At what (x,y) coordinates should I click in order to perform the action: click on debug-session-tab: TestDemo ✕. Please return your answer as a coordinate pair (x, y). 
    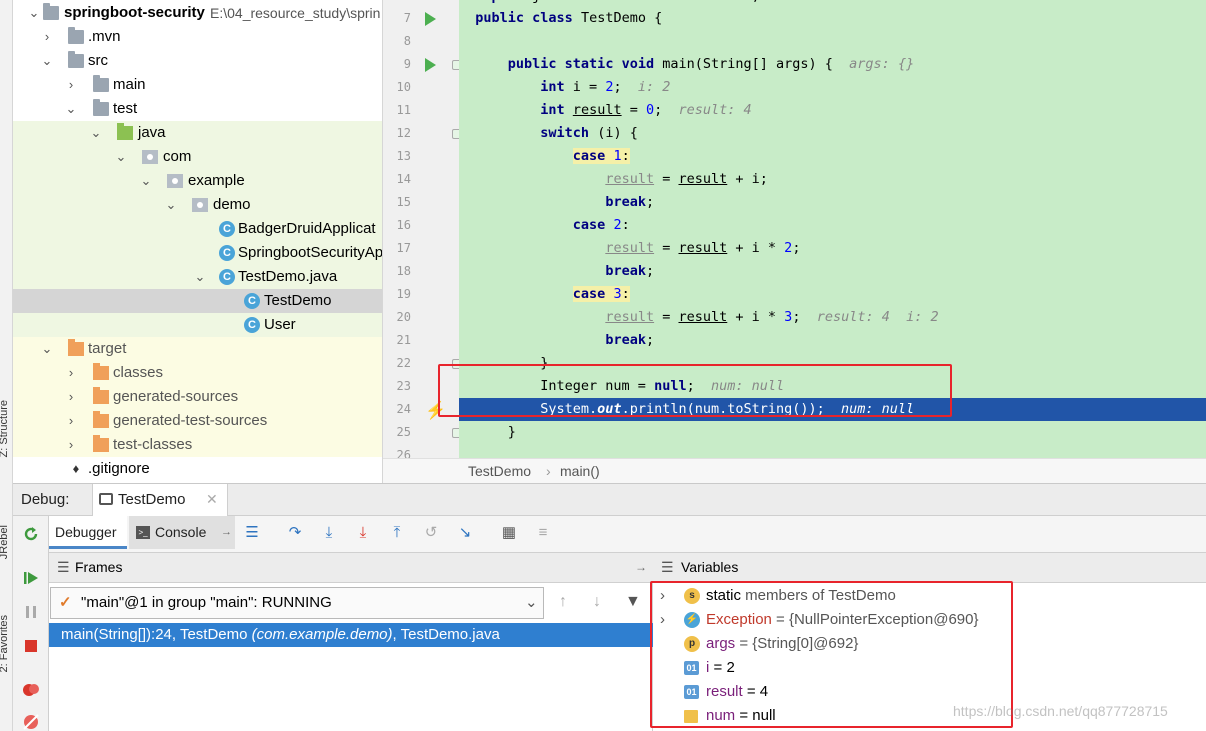
    Looking at the image, I should click on (160, 500).